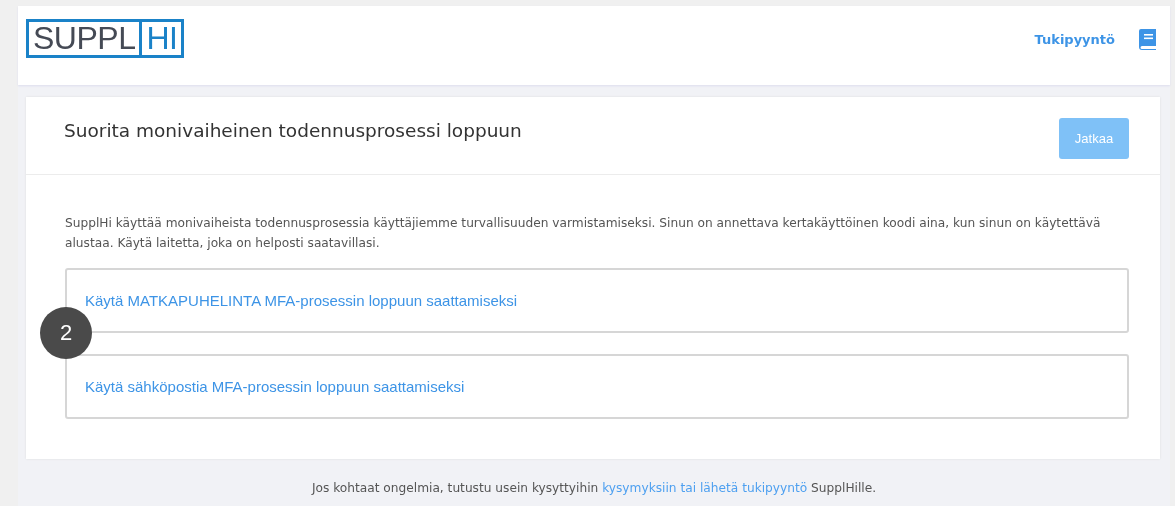 The height and width of the screenshot is (506, 1175). I want to click on faq-link: kysymyksiin tai lähetä tukipyyntö, so click(705, 488).